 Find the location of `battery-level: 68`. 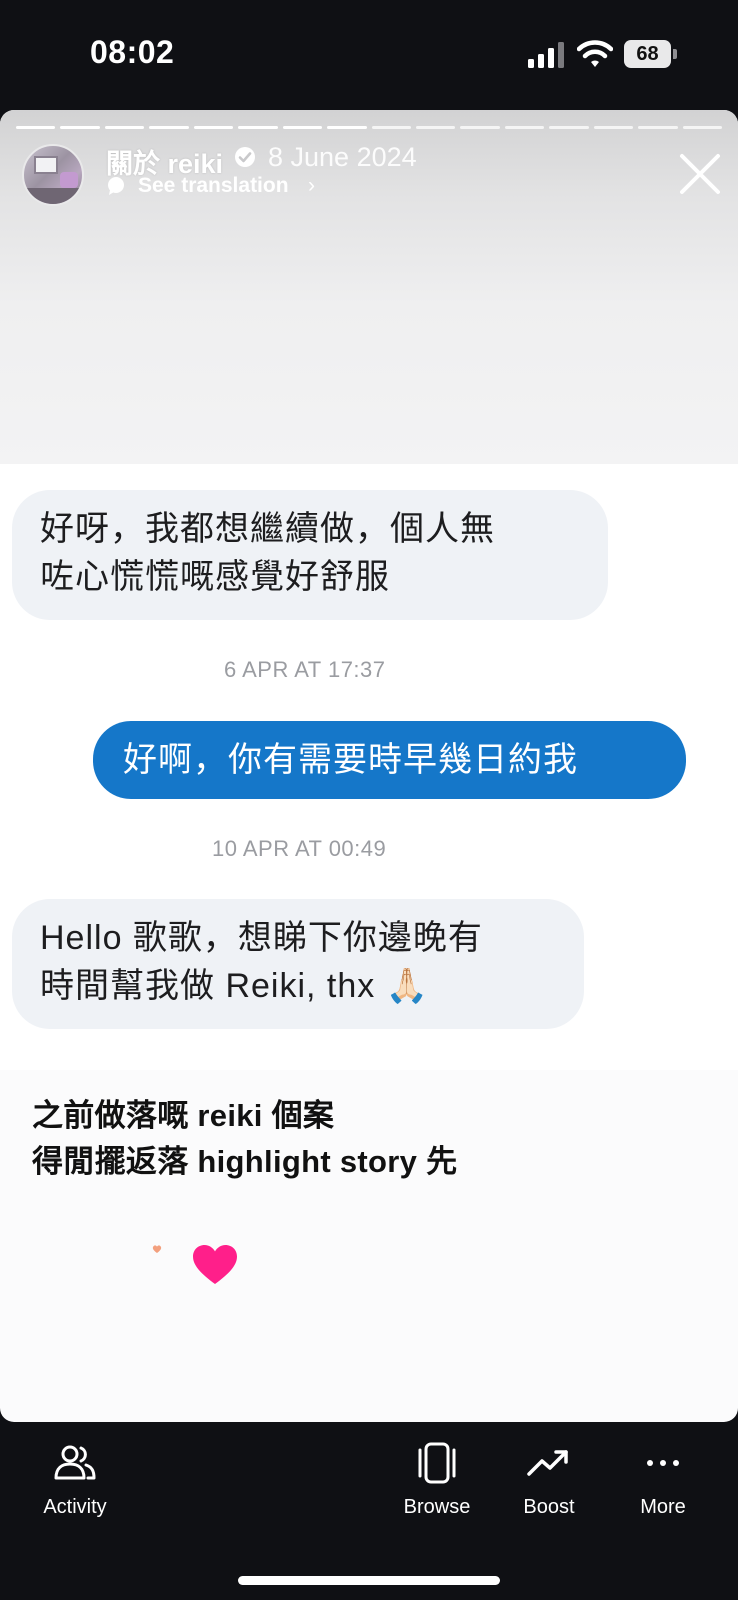

battery-level: 68 is located at coordinates (647, 54).